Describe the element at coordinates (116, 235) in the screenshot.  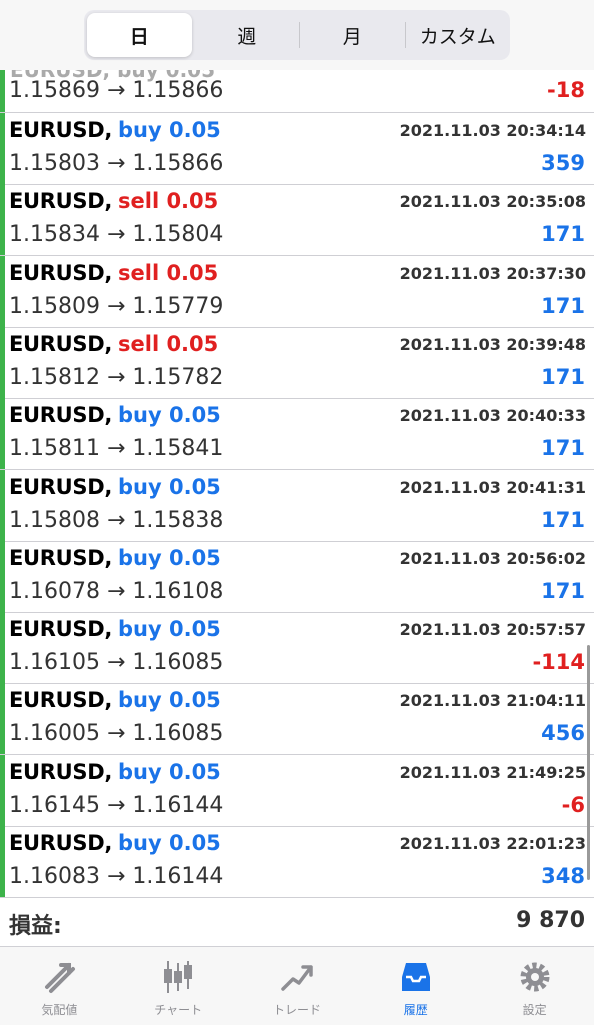
I see `trade-prices: 1.15834 → 1.15804` at that location.